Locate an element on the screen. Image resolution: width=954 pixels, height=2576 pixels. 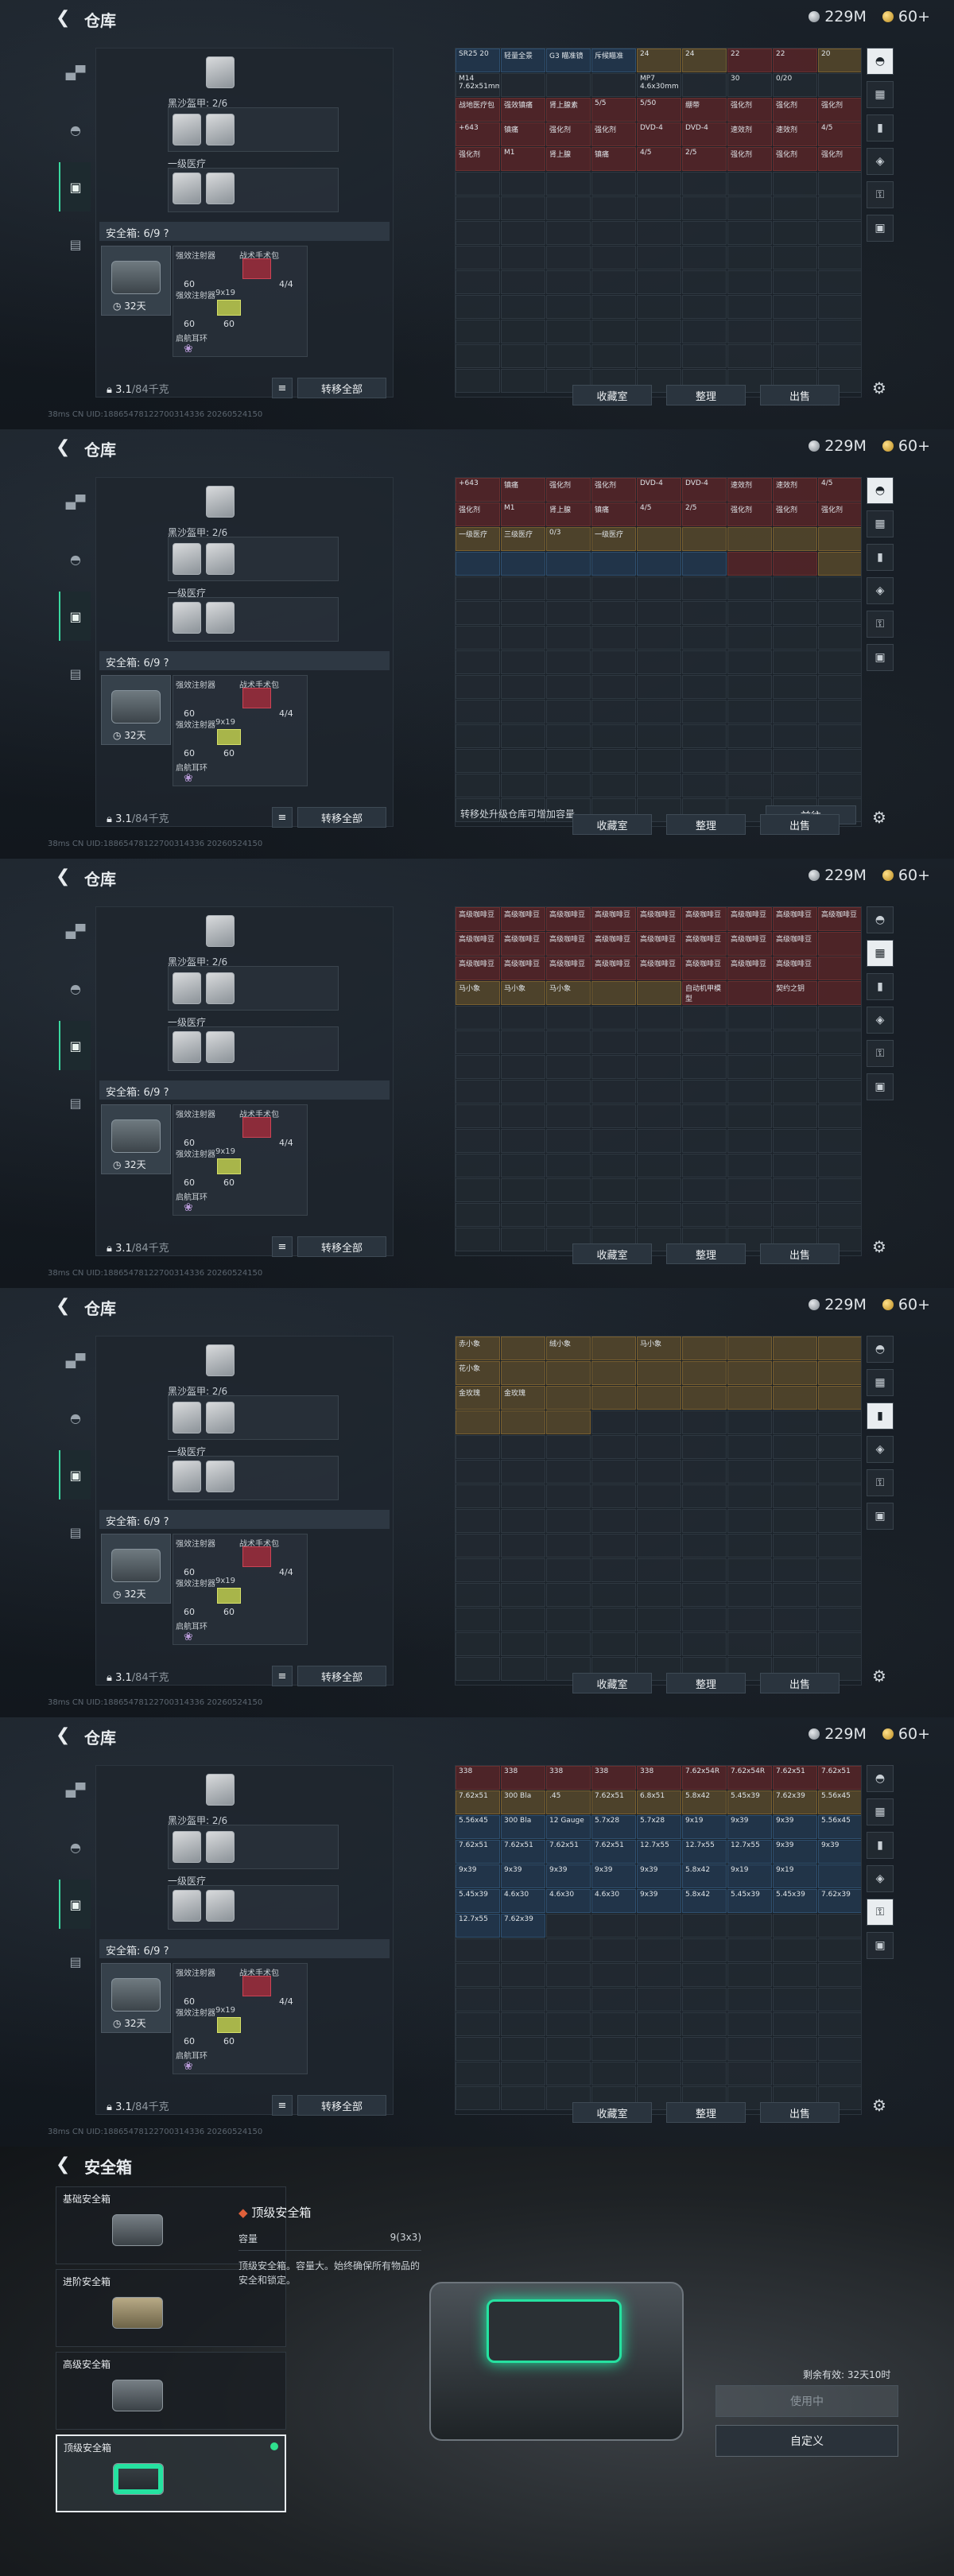
in-use-button: 使用中 is located at coordinates (807, 2401).